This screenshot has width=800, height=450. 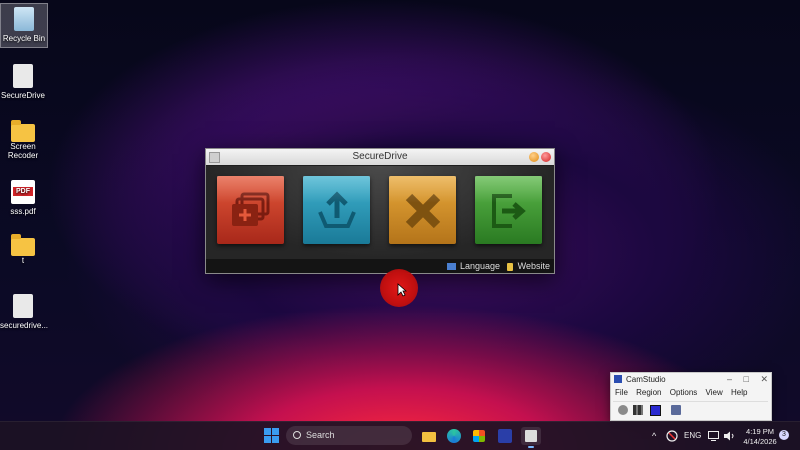 What do you see at coordinates (655, 410) in the screenshot?
I see `stop-button` at bounding box center [655, 410].